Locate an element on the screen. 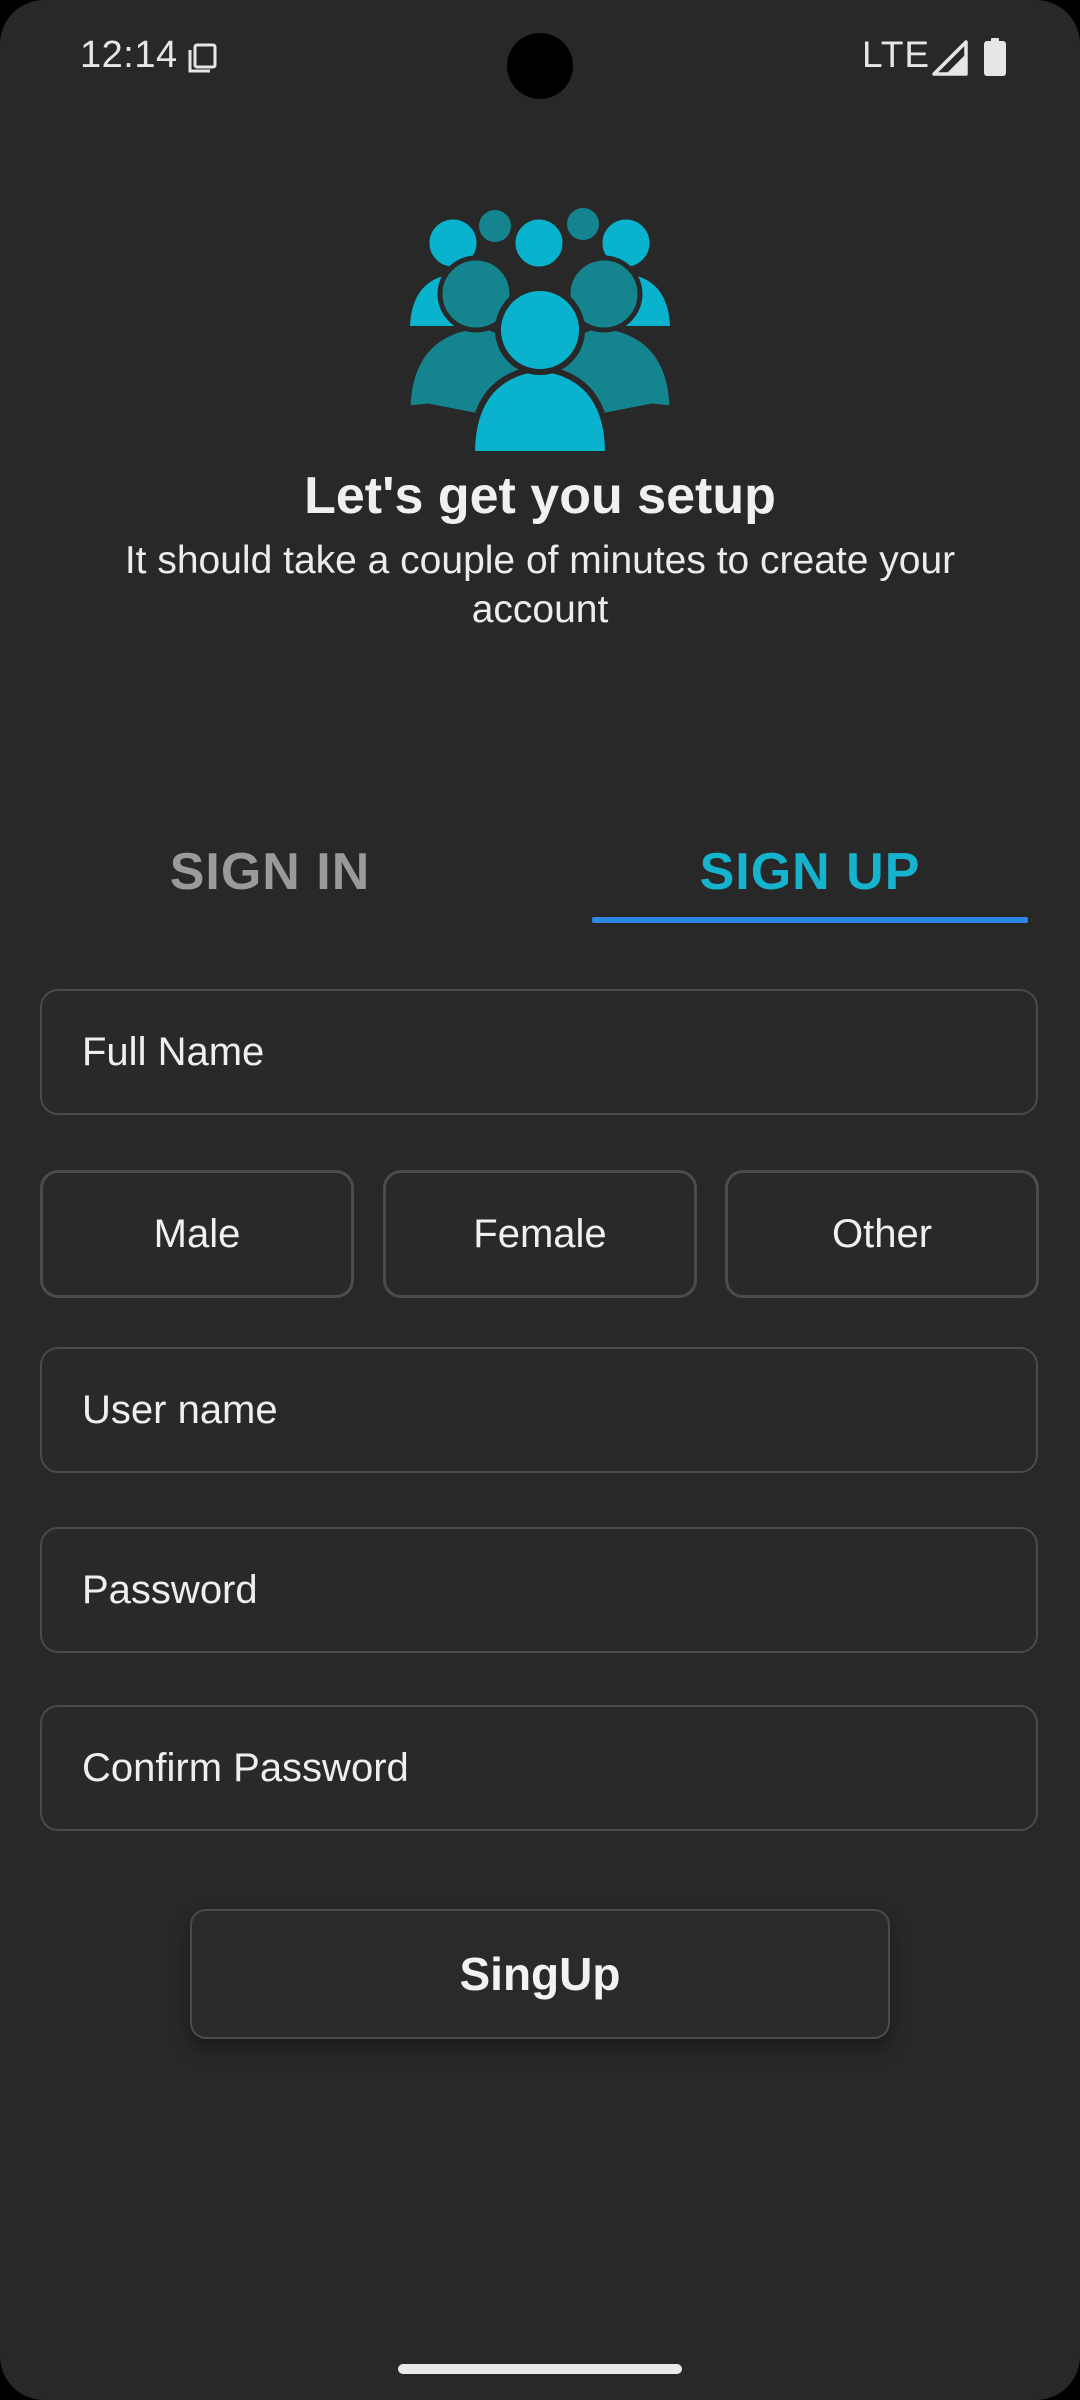 The image size is (1080, 2400). confirm-password-input: Confirm Password is located at coordinates (539, 1768).